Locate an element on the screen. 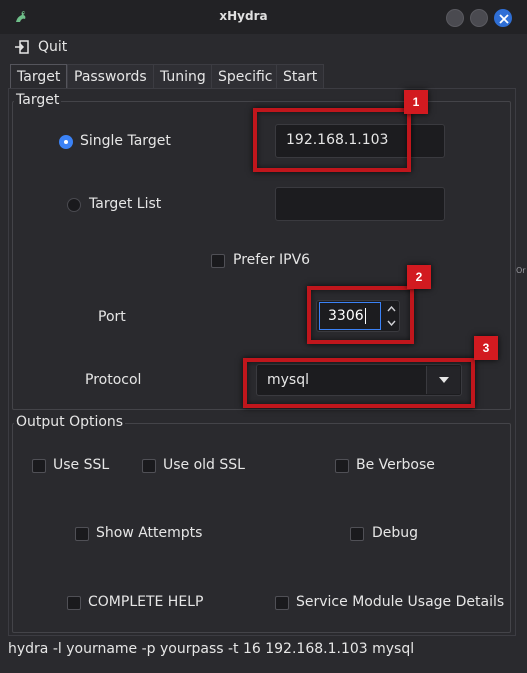 The height and width of the screenshot is (673, 527). highlight-target-ip is located at coordinates (332, 140).